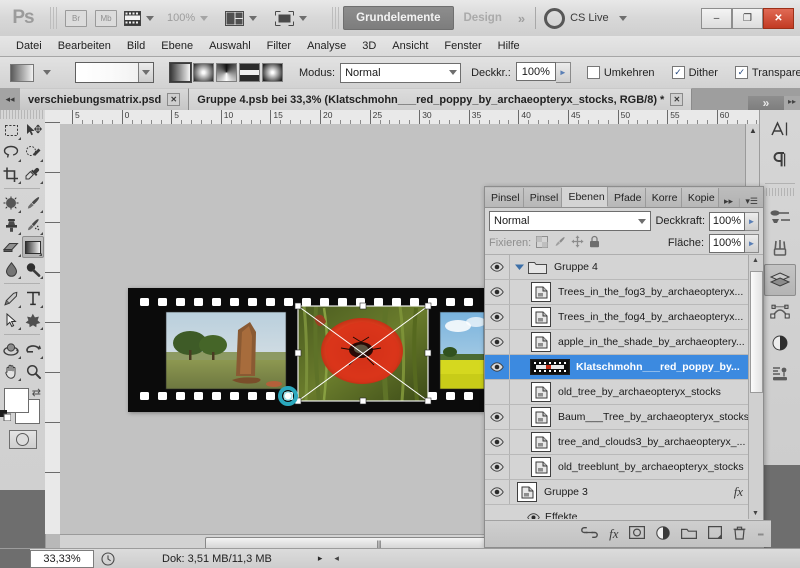  Describe the element at coordinates (203, 72) in the screenshot. I see `radial-gradient-icon` at that location.